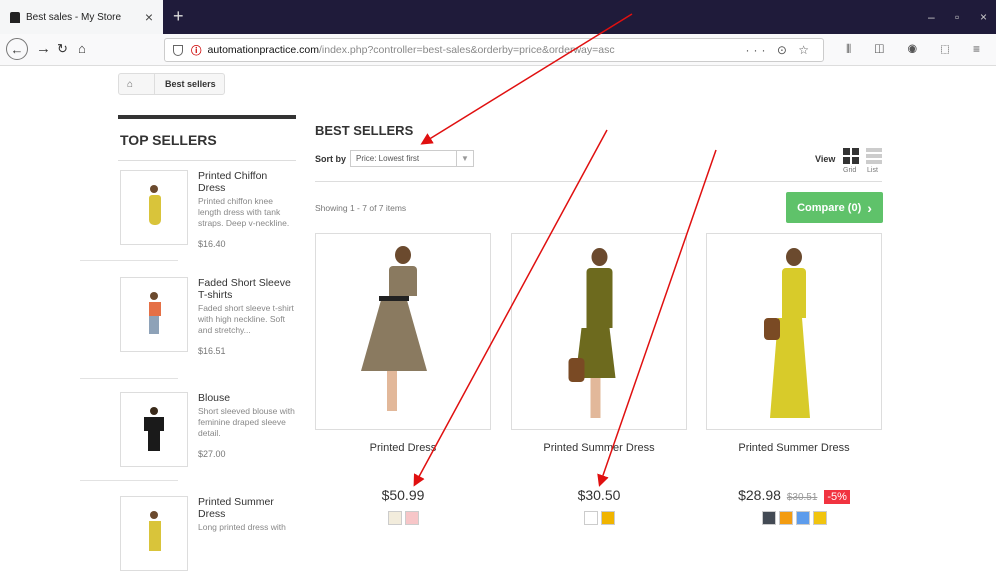 This screenshot has height=571, width=996. I want to click on discount-badge: -5%, so click(837, 497).